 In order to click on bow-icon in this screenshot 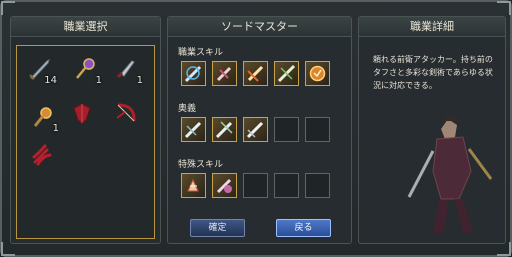, I will do `click(126, 113)`.